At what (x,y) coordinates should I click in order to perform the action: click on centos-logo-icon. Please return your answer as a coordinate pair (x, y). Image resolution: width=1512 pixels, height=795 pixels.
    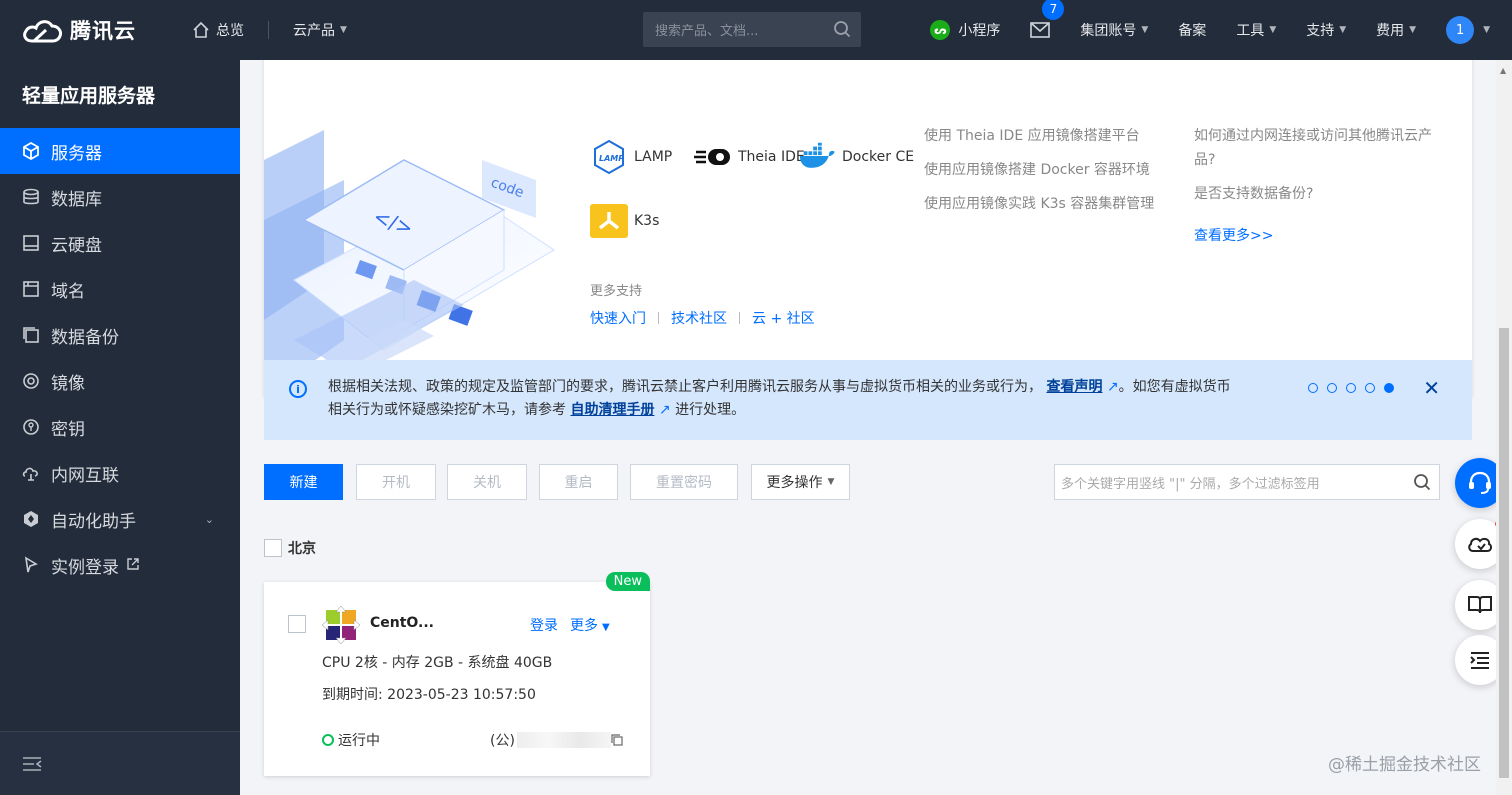
    Looking at the image, I should click on (341, 625).